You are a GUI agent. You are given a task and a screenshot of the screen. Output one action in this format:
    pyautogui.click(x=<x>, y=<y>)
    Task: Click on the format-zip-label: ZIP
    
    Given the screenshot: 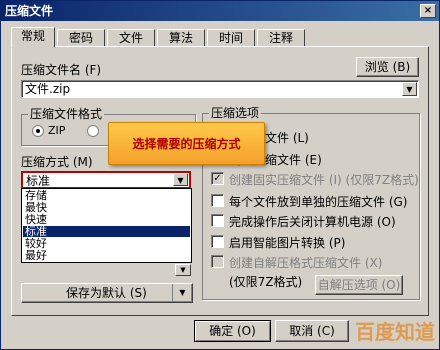 What is the action you would take?
    pyautogui.click(x=57, y=130)
    